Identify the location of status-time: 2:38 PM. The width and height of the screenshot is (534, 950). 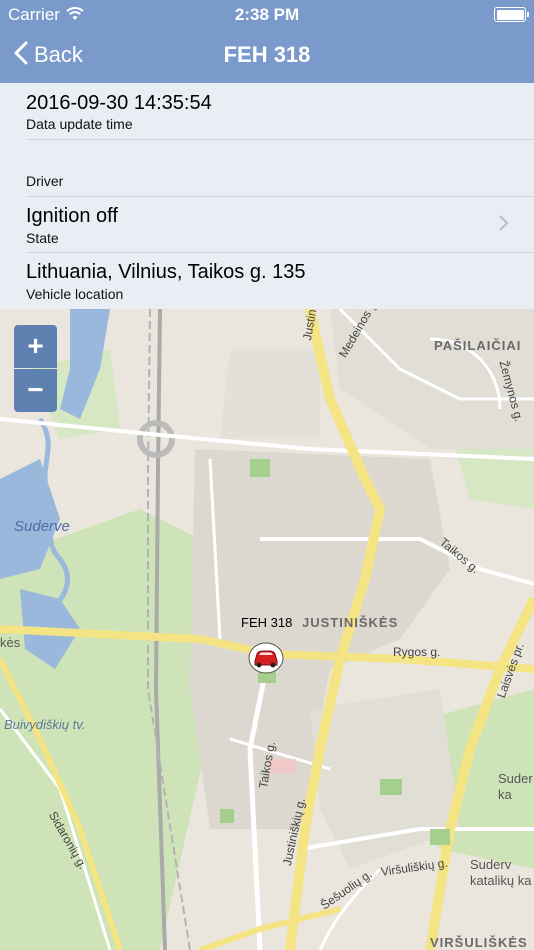
(267, 14).